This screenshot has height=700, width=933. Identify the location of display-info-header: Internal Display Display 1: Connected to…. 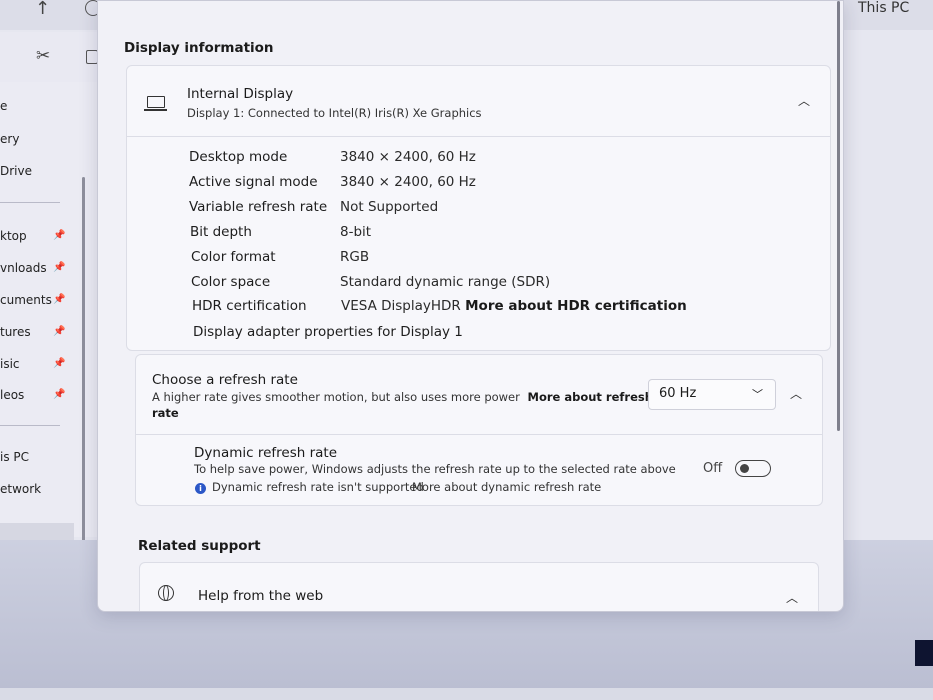
(478, 101).